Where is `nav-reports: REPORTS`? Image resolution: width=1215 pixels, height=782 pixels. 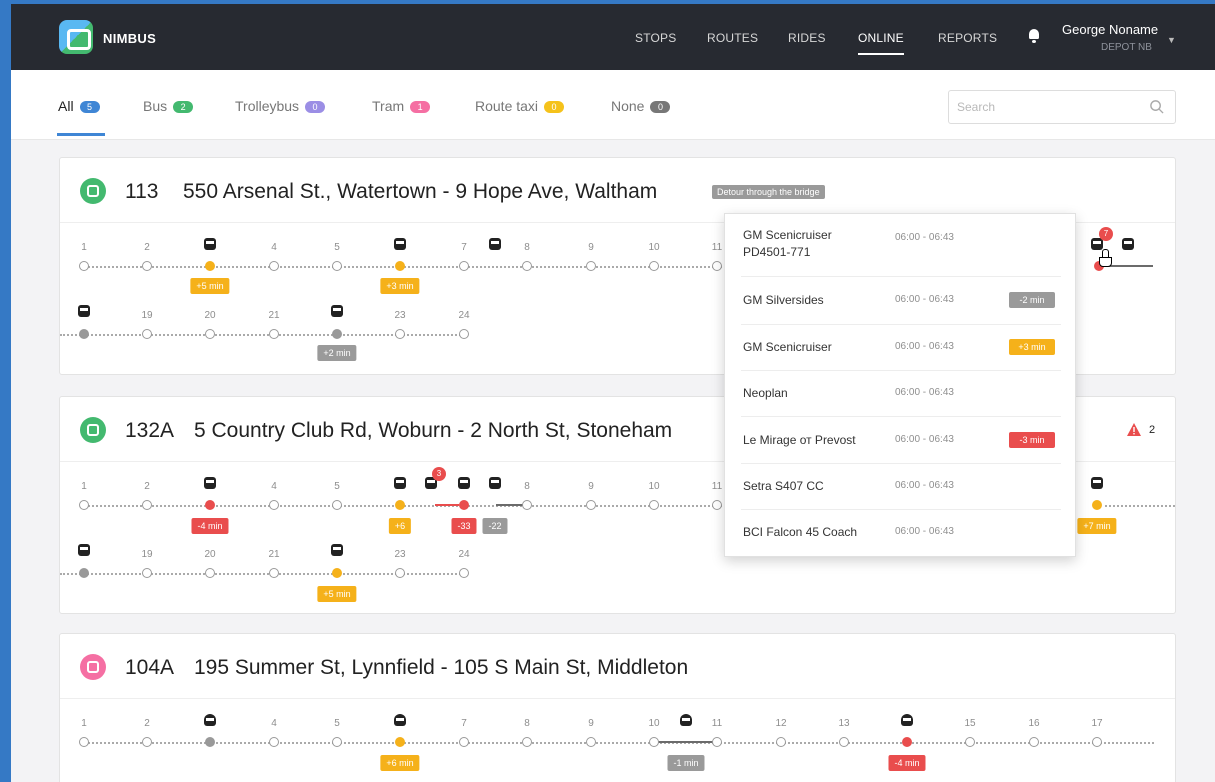 nav-reports: REPORTS is located at coordinates (967, 38).